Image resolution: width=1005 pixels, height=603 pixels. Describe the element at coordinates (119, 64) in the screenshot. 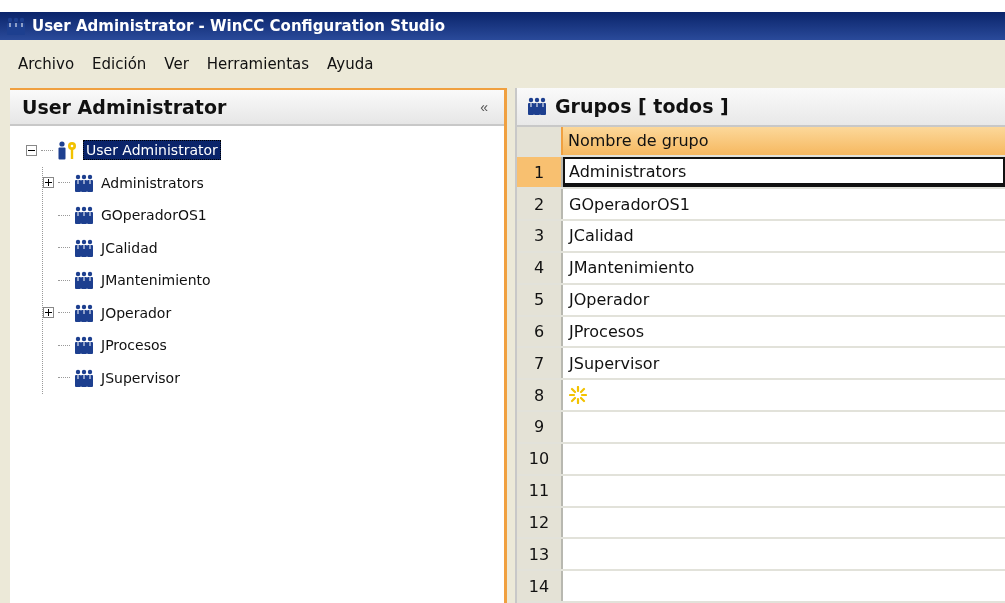

I see `menu-item: Edición` at that location.